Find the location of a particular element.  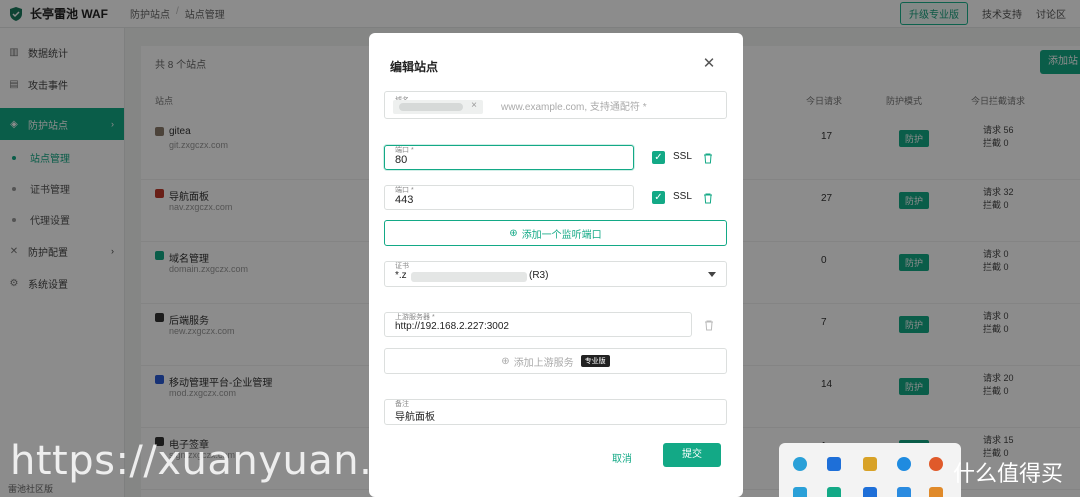

certificate-redacted is located at coordinates (469, 277).